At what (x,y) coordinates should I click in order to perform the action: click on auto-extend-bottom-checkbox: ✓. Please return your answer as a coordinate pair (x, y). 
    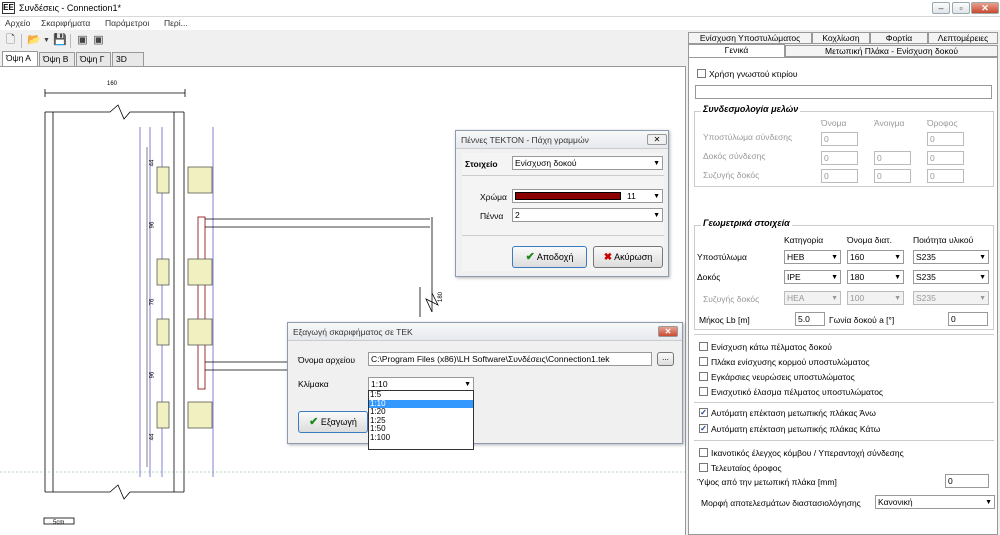
    Looking at the image, I should click on (703, 428).